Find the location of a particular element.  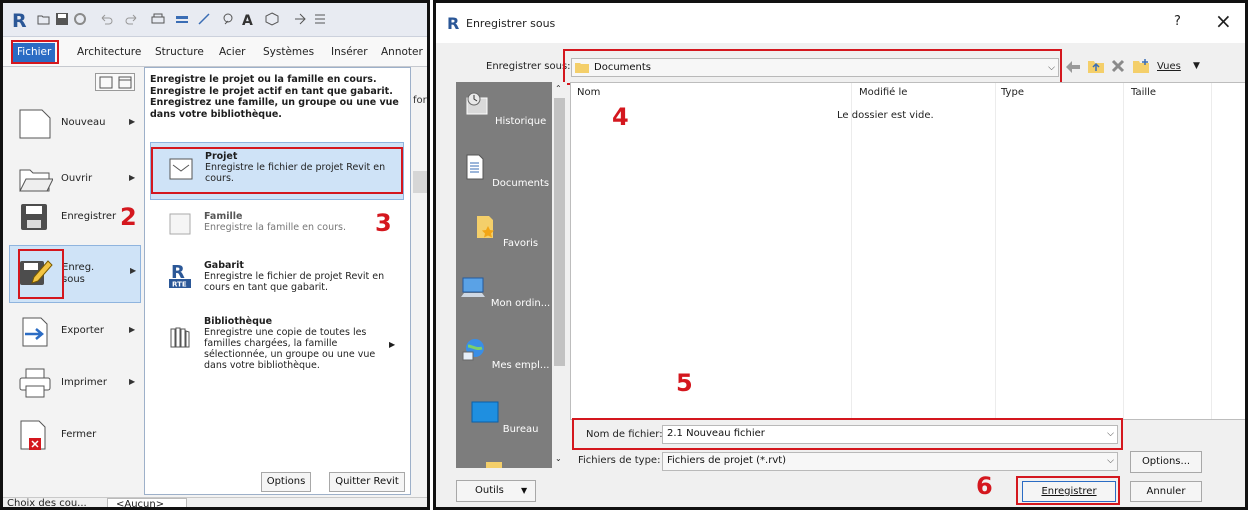

filetype-value: Fichiers de projet (*.rvt) is located at coordinates (727, 460).